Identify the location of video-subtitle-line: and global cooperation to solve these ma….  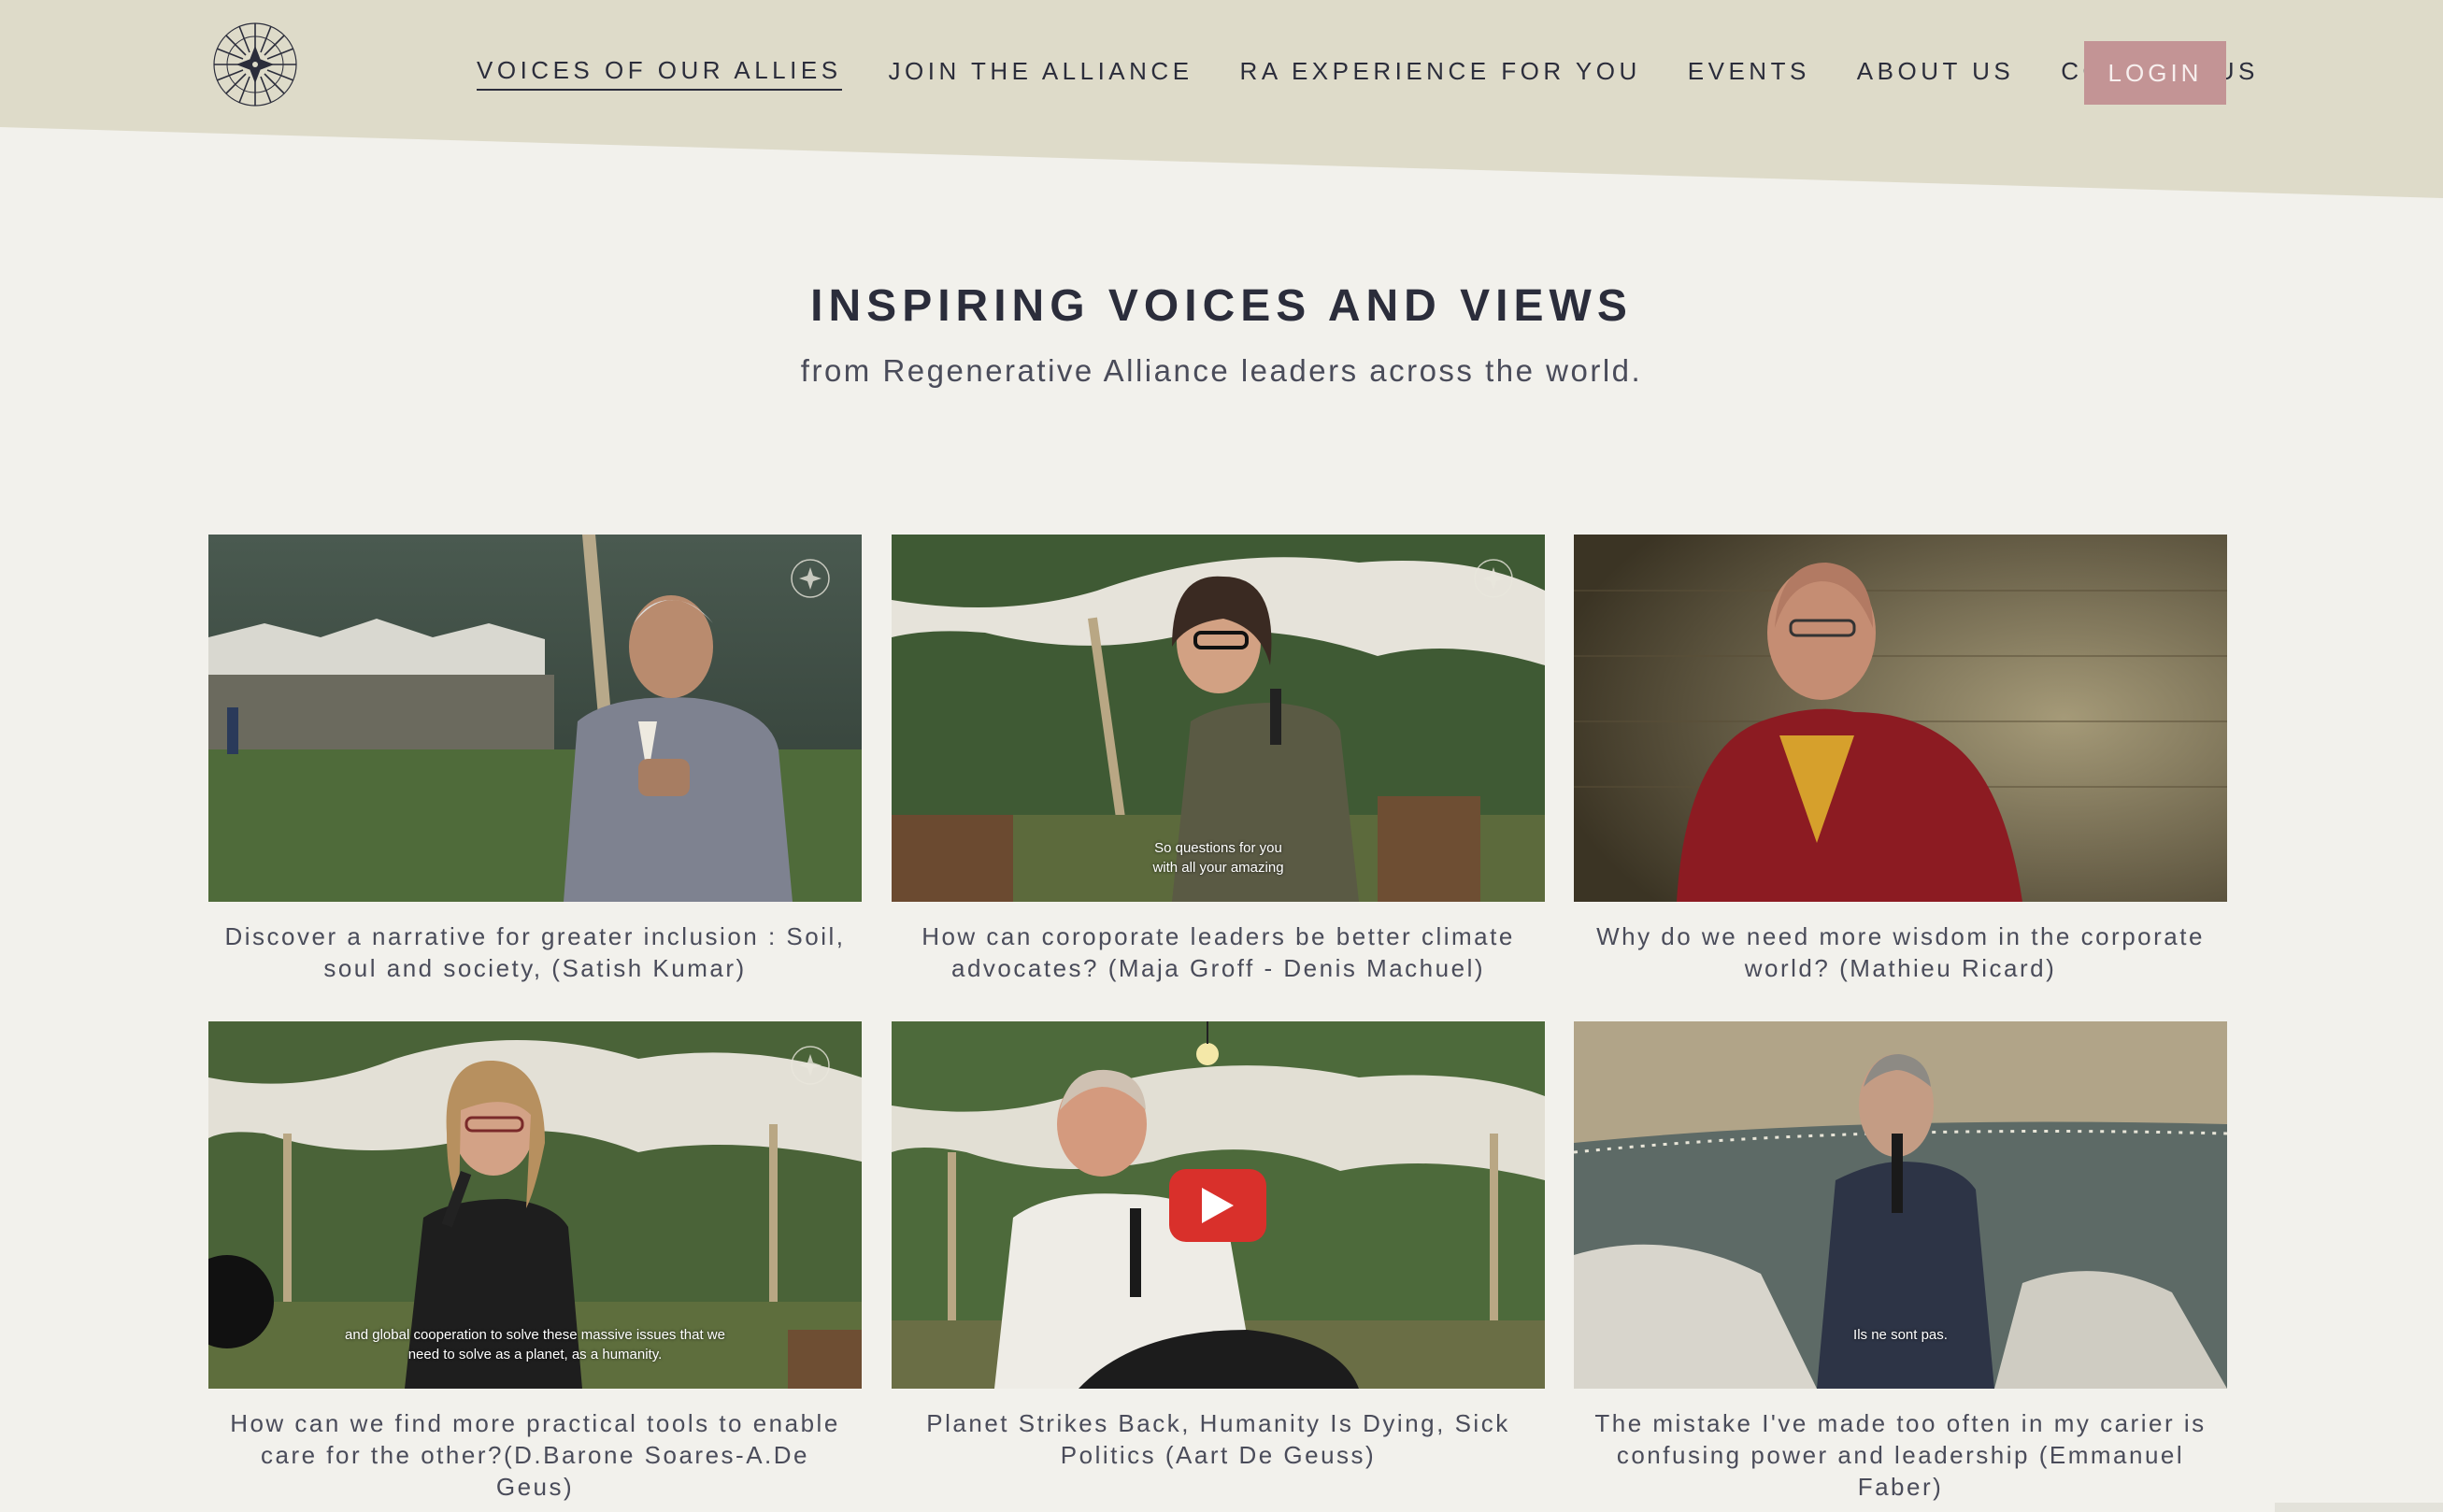
(535, 1335).